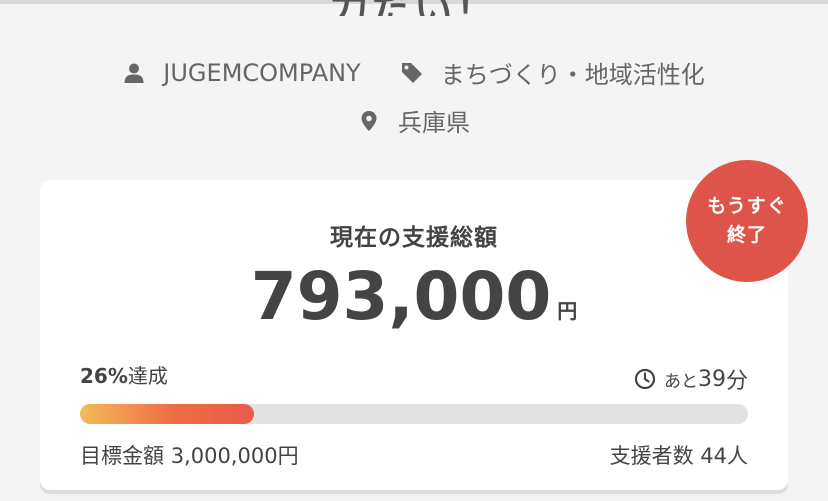 The image size is (828, 501). What do you see at coordinates (414, 238) in the screenshot?
I see `funding-heading: 現在の支援総額` at bounding box center [414, 238].